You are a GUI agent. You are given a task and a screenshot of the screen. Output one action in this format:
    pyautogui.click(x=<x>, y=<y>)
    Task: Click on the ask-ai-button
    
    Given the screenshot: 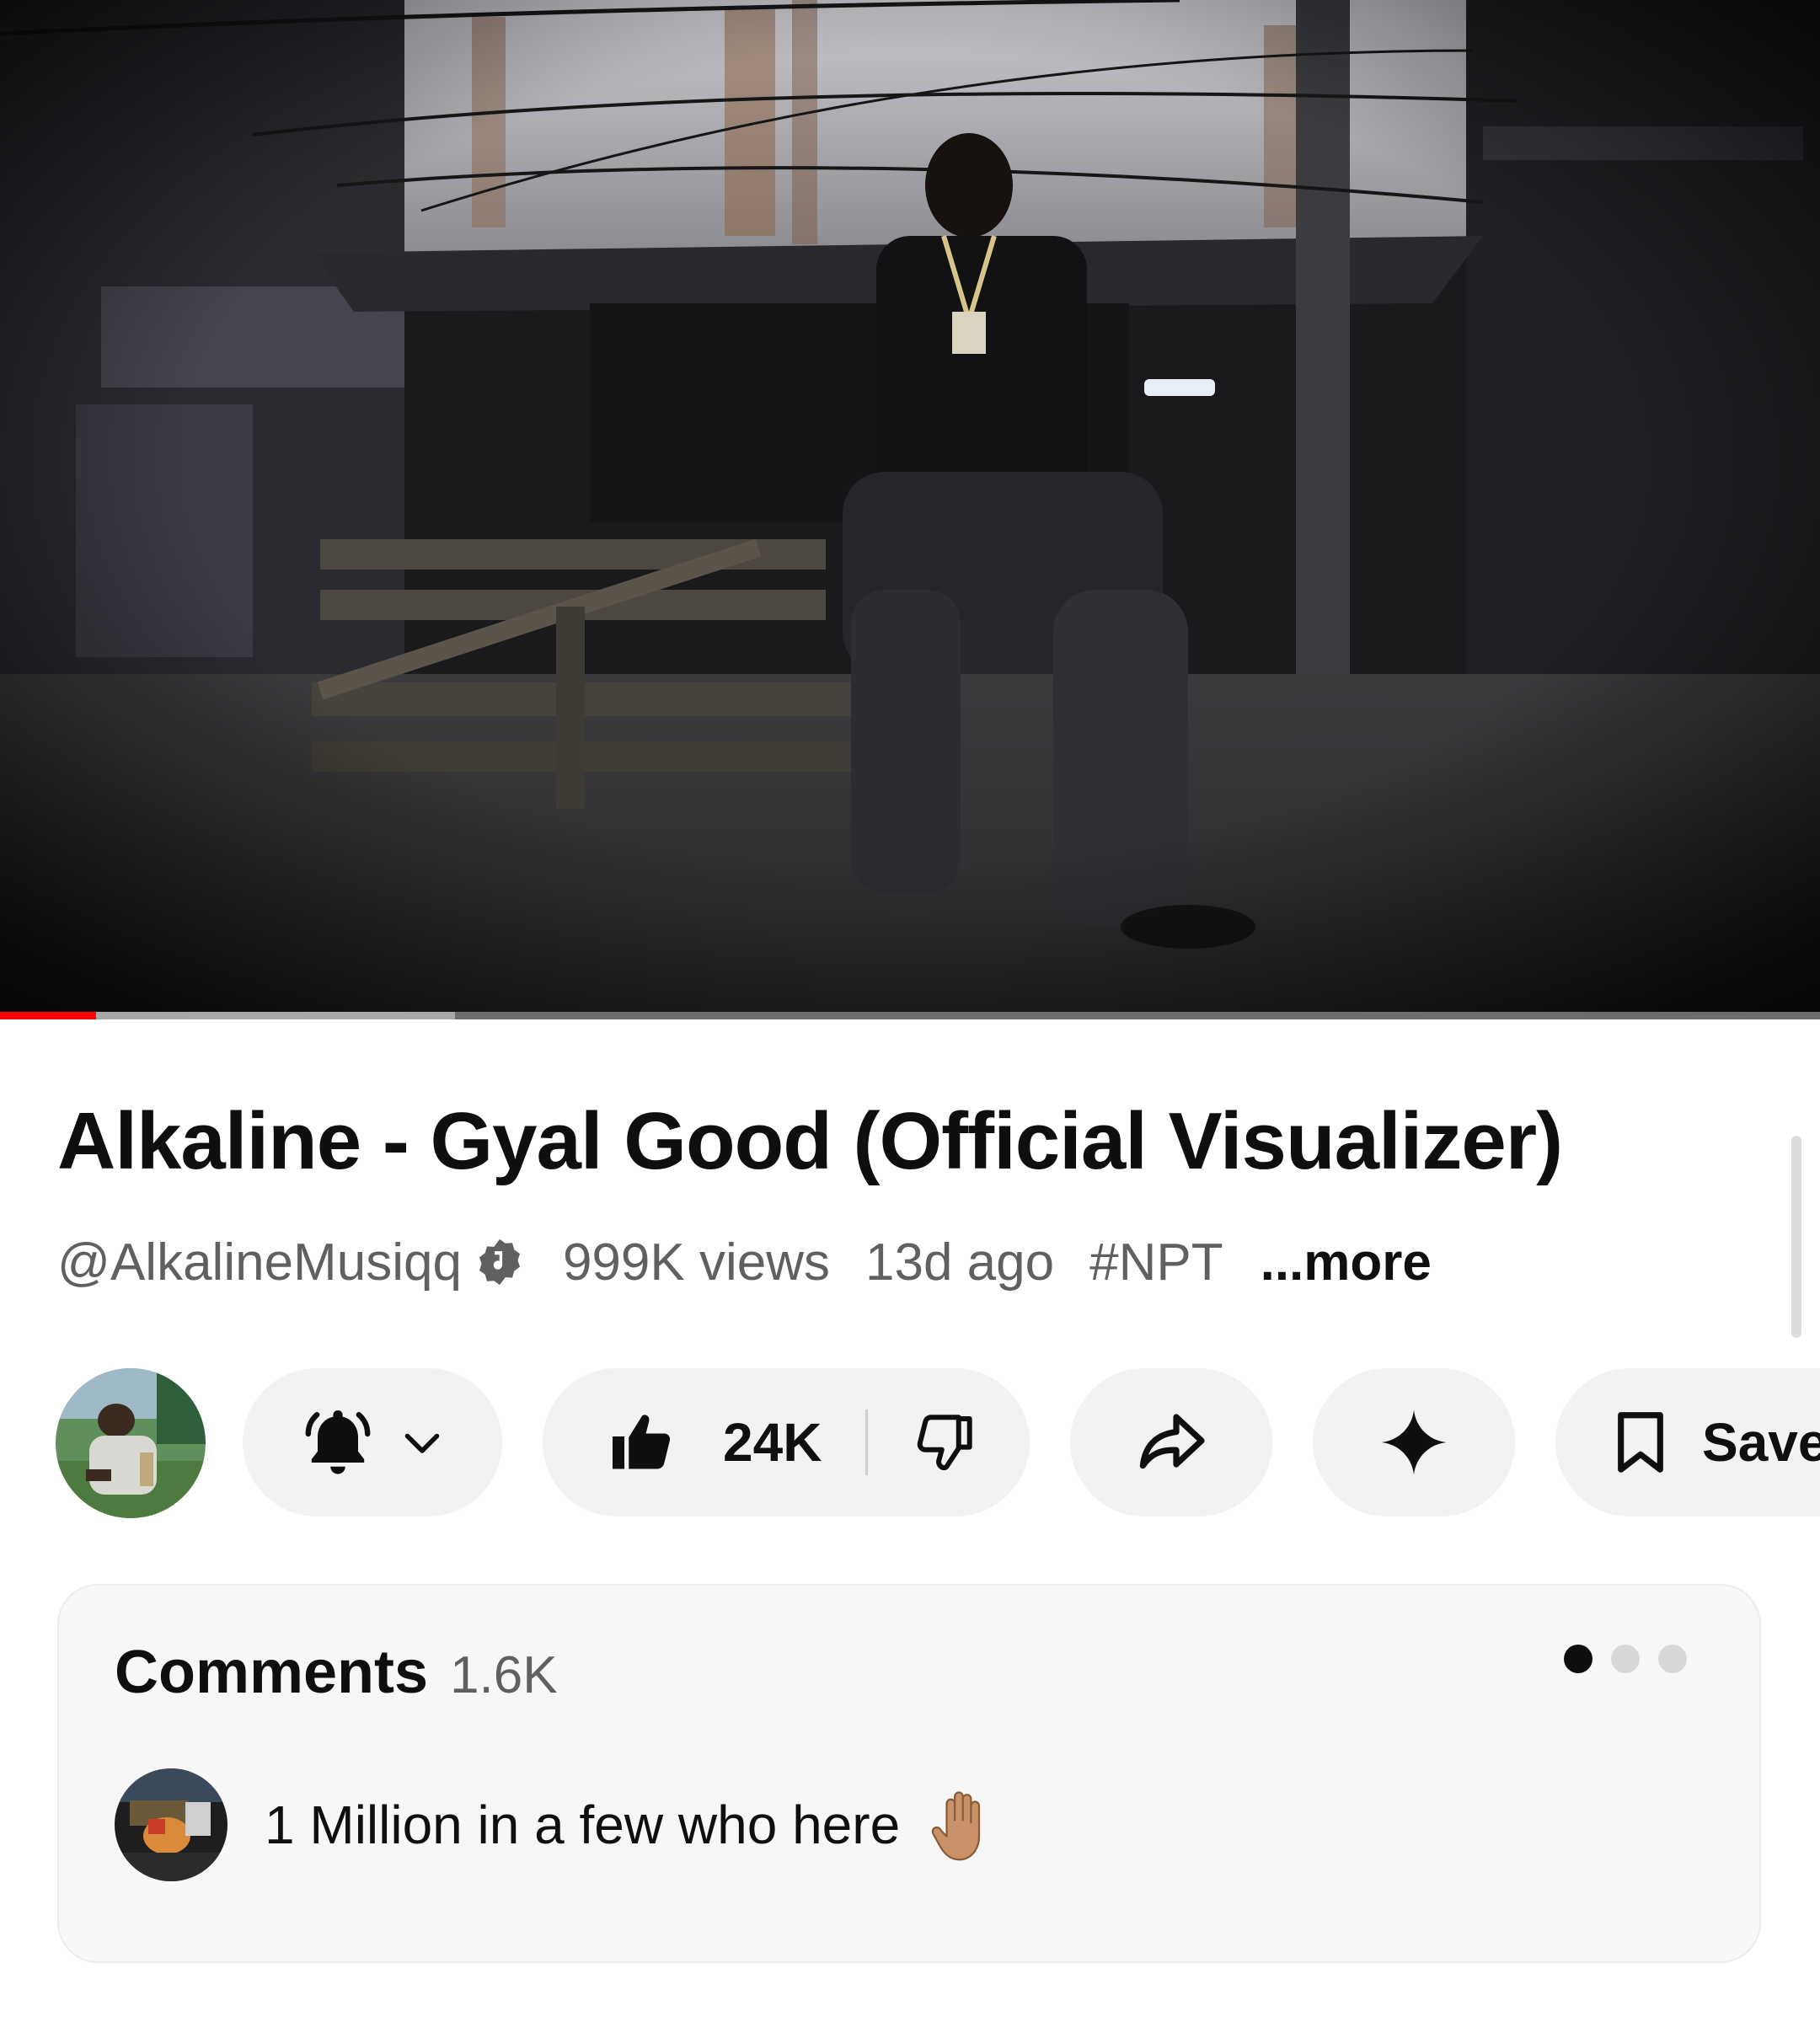 What is the action you would take?
    pyautogui.click(x=1414, y=1442)
    